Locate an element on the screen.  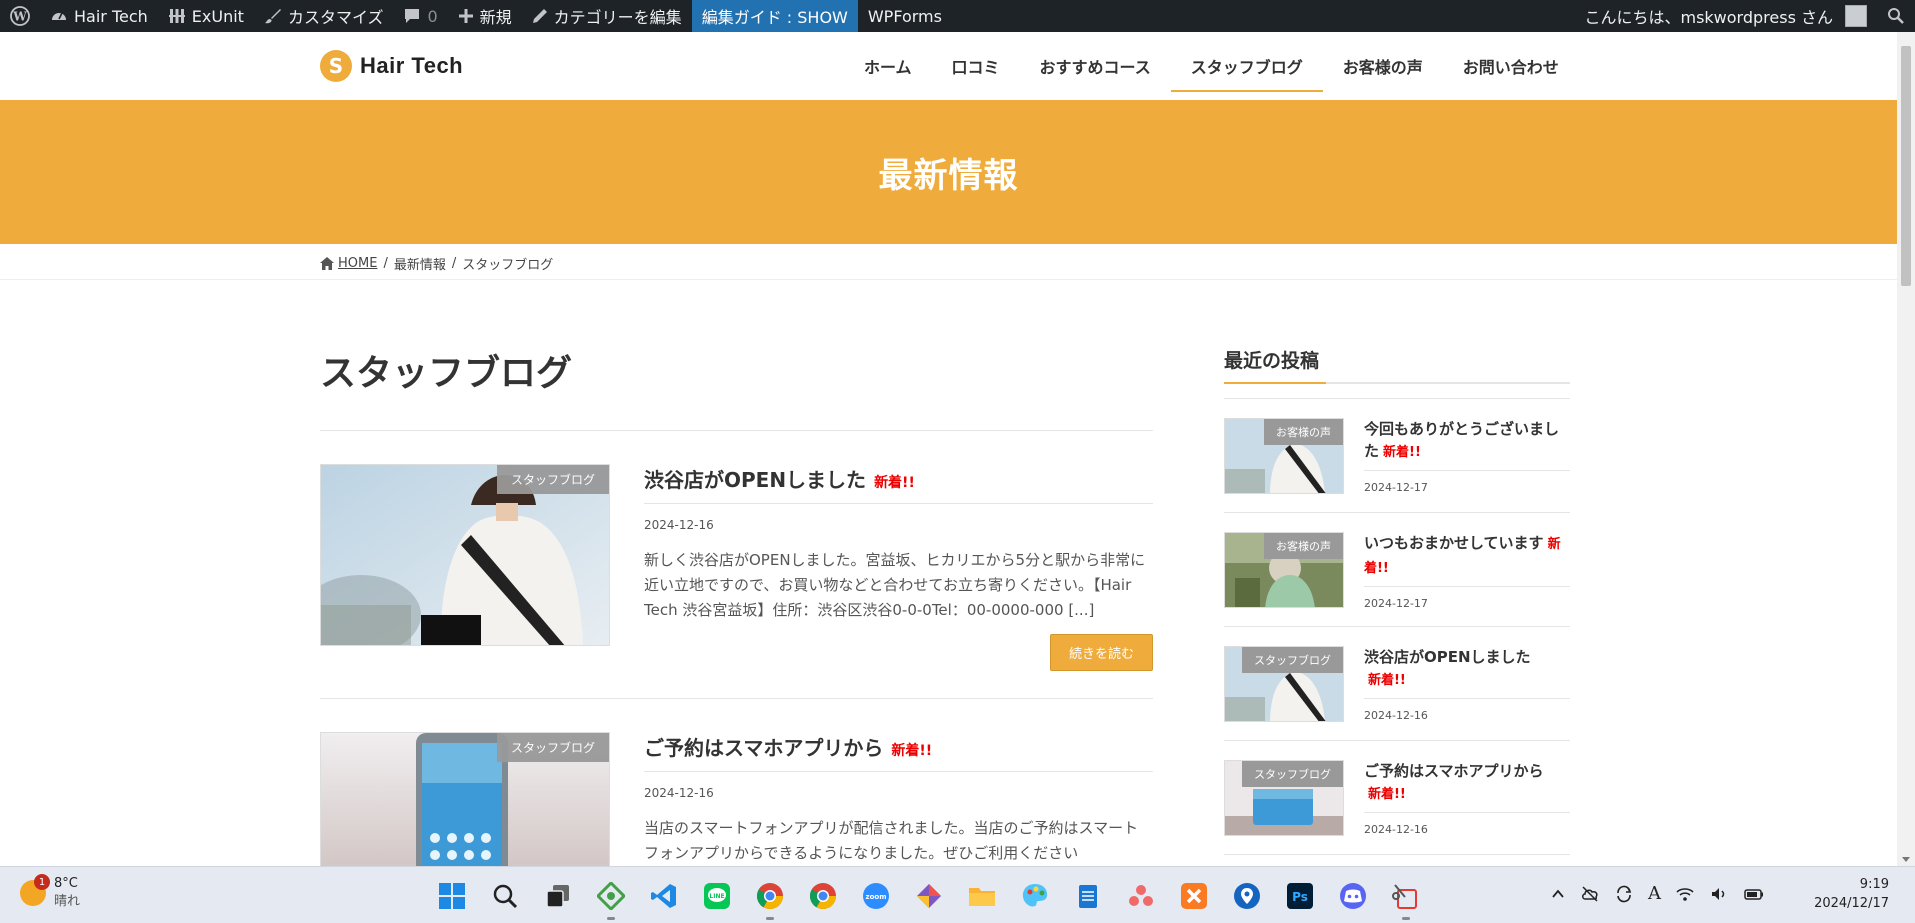
recent-post-item: お客様の声 いつもおまかせしています 新着!! 2024-12-17 is located at coordinates (1397, 577).